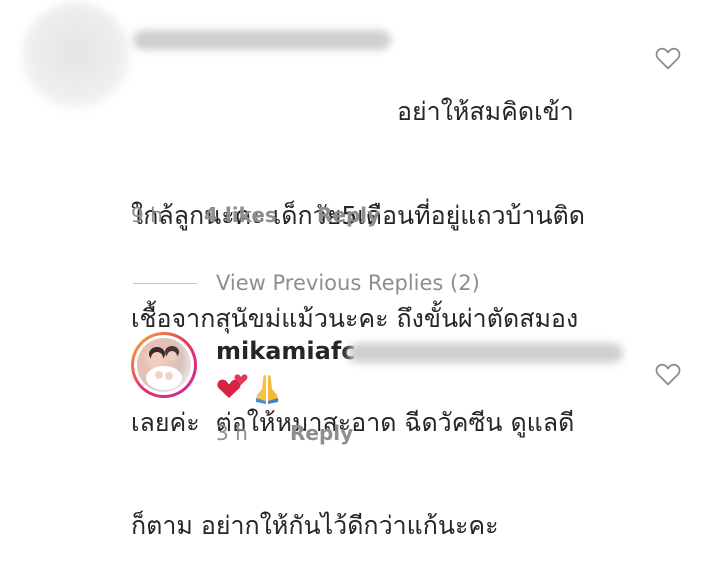  Describe the element at coordinates (485, 111) in the screenshot. I see `comment-line: อย่าให้สมคิดเข้า` at that location.